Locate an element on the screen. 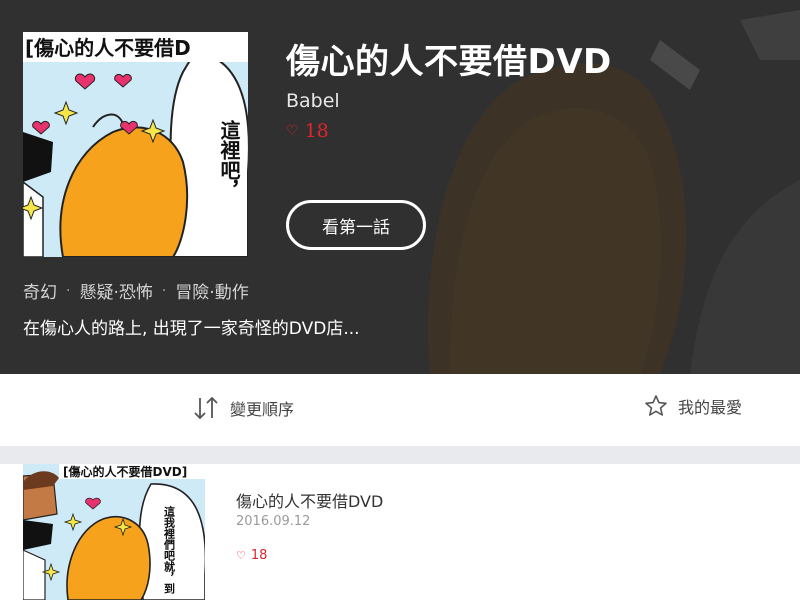 This screenshot has height=600, width=800. chapter-toolbar: 變更順序 我的最愛 is located at coordinates (400, 410).